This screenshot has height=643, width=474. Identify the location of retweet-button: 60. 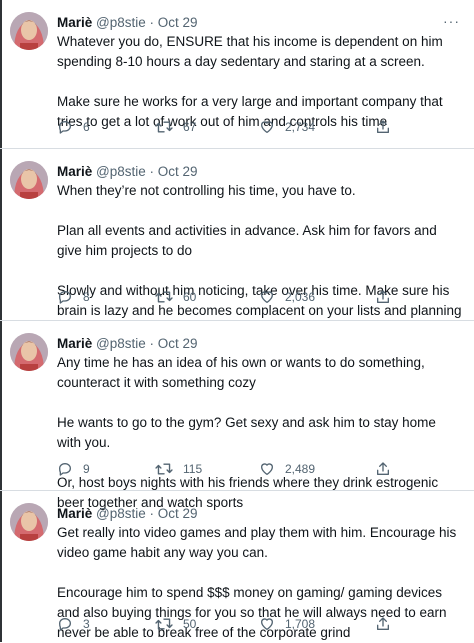
(175, 297).